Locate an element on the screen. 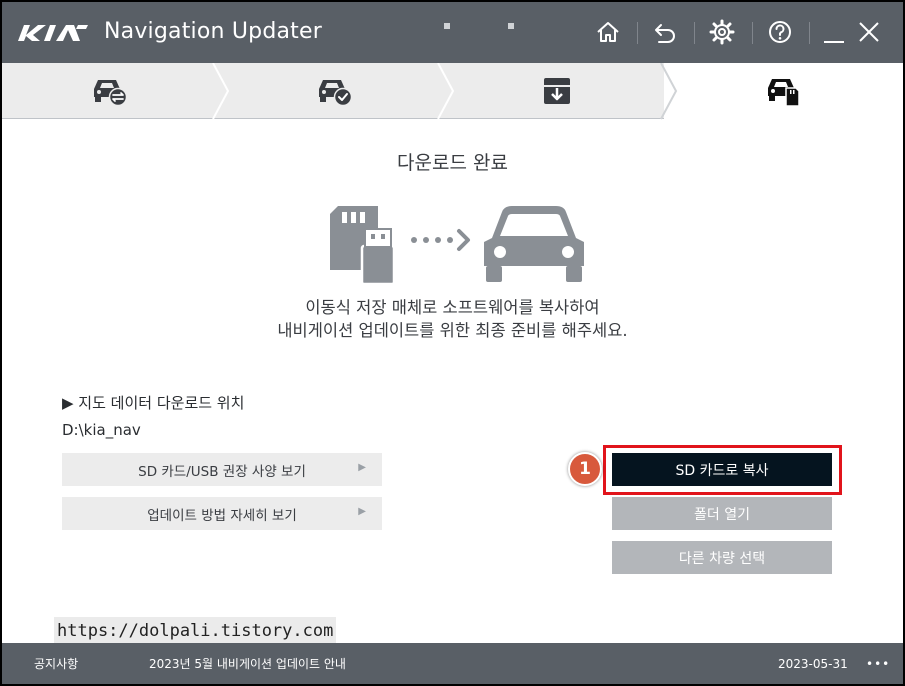  back-arrow-icon is located at coordinates (665, 33).